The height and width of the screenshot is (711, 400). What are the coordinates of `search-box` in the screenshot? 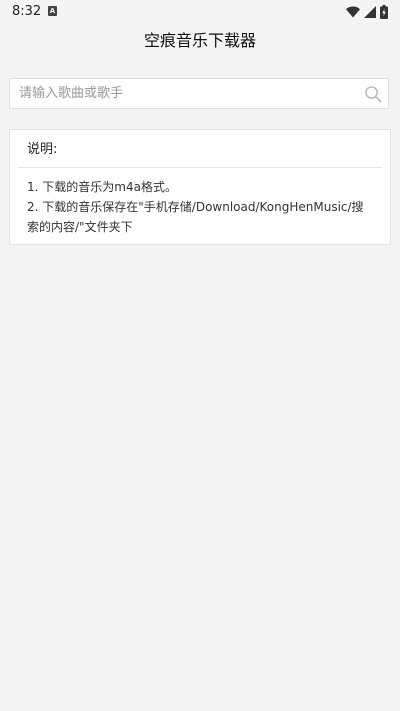 It's located at (199, 93).